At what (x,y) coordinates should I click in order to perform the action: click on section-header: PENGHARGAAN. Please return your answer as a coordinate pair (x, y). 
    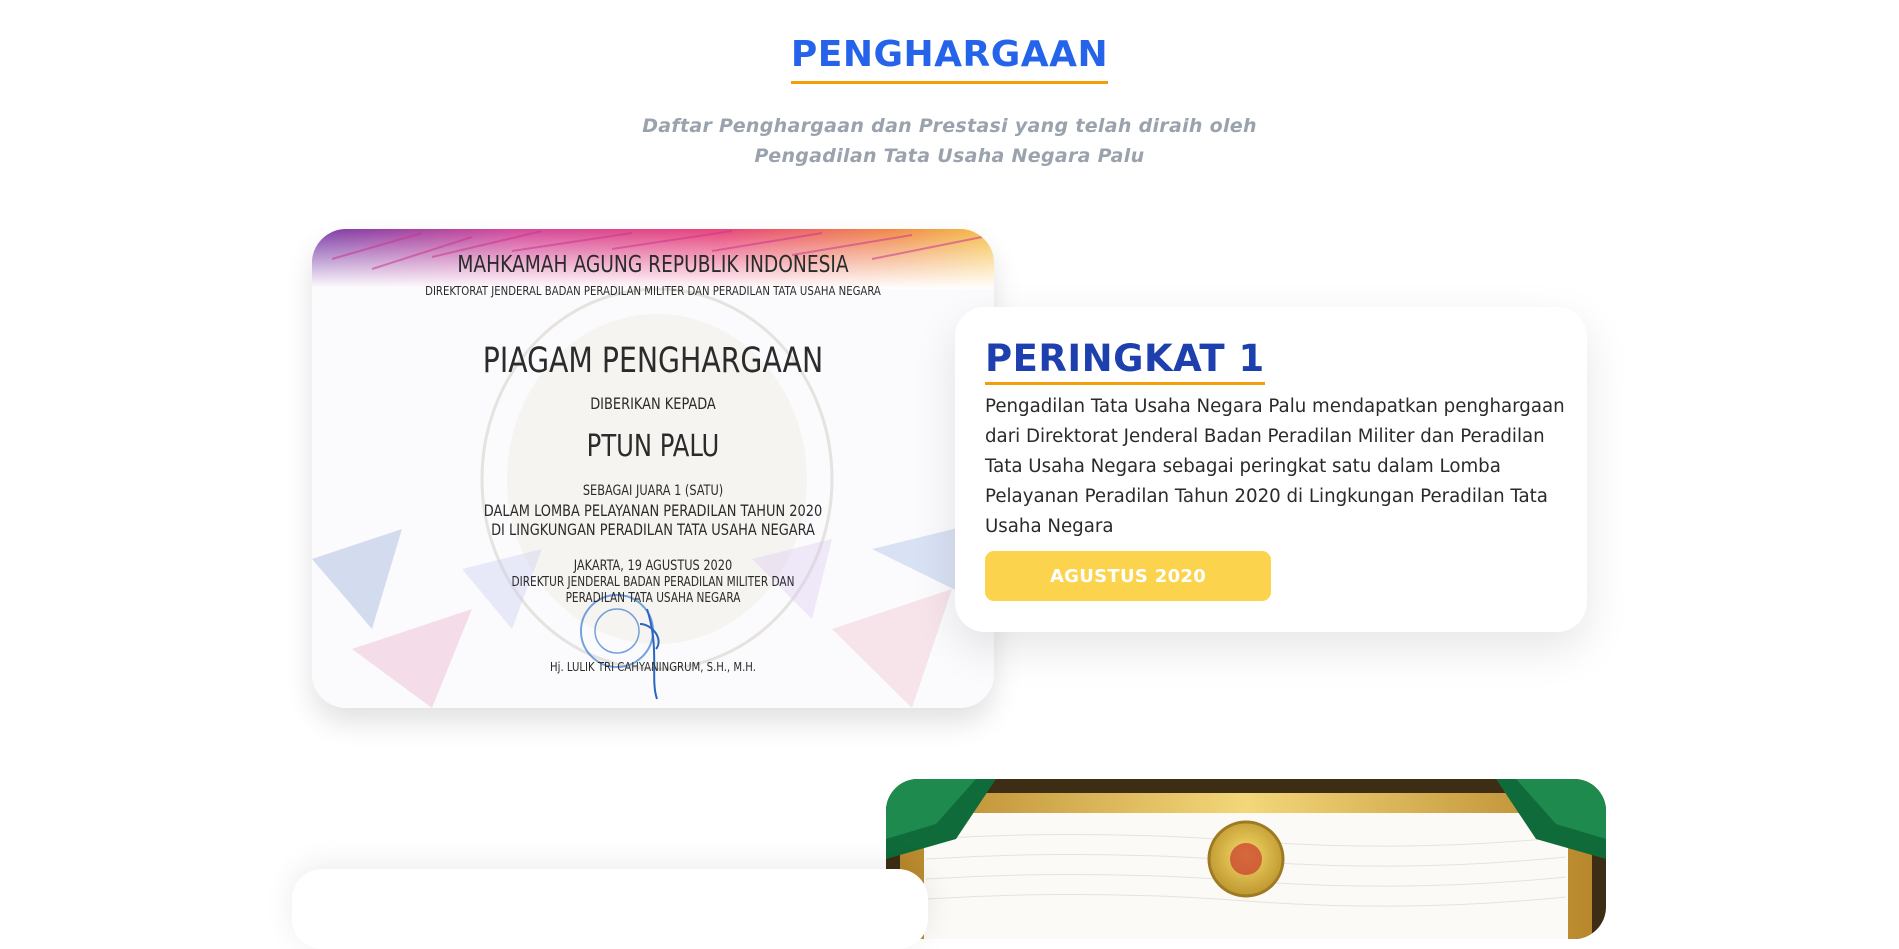
    Looking at the image, I should click on (949, 59).